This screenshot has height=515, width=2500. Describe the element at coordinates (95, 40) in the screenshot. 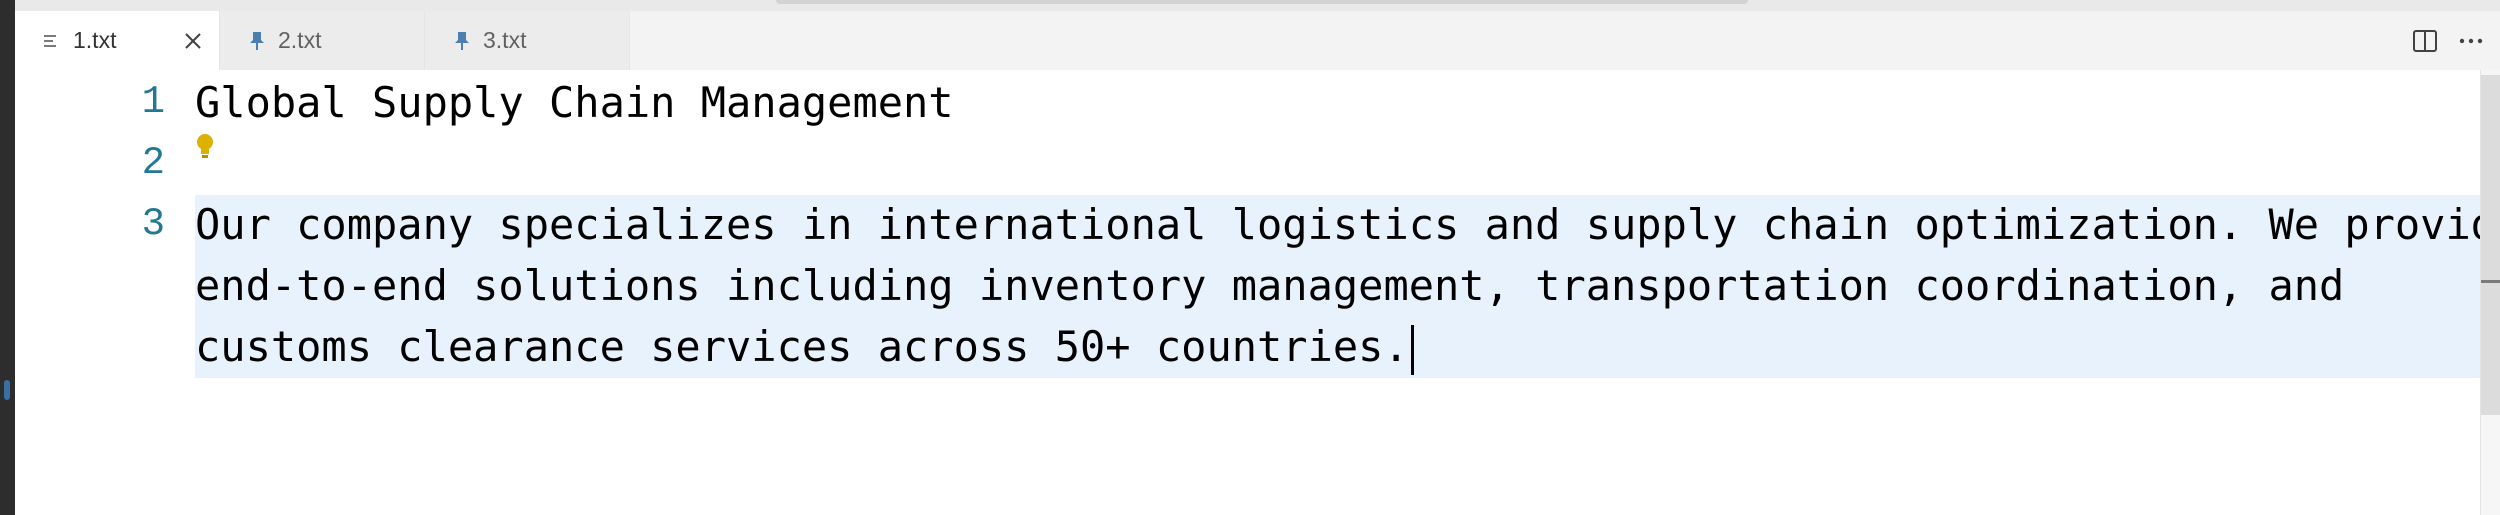

I see `tab-label: 1.txt` at that location.